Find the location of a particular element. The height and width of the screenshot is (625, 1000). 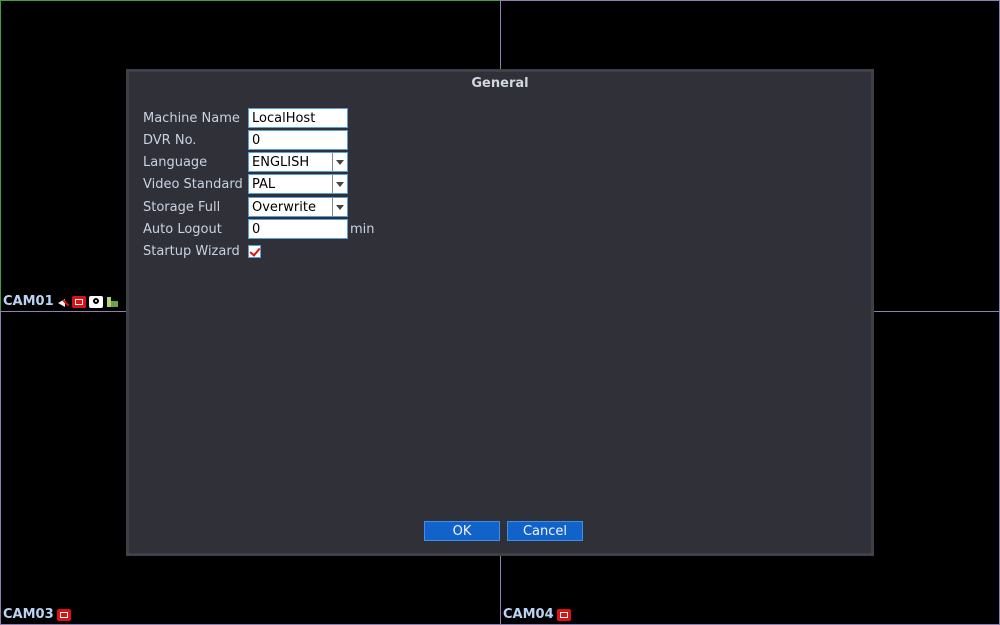

language-label: Language is located at coordinates (175, 162).